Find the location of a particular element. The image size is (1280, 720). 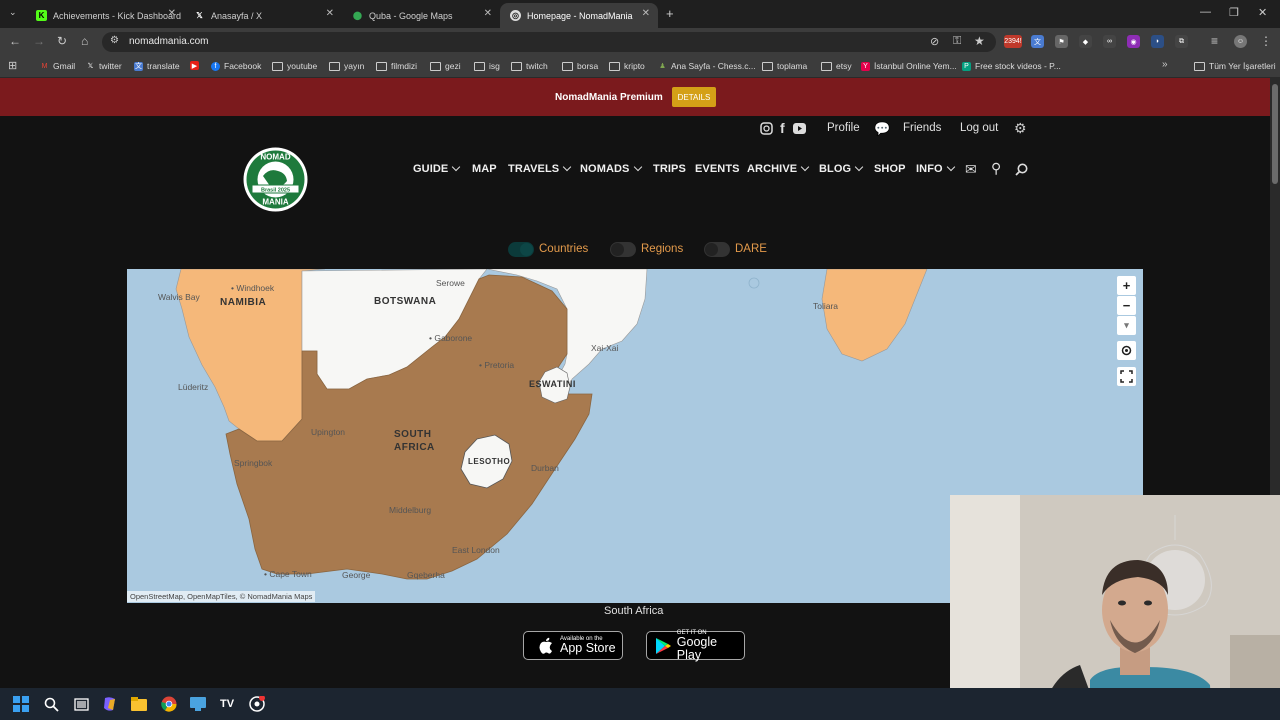

tradingview-icon: TV is located at coordinates (227, 704).